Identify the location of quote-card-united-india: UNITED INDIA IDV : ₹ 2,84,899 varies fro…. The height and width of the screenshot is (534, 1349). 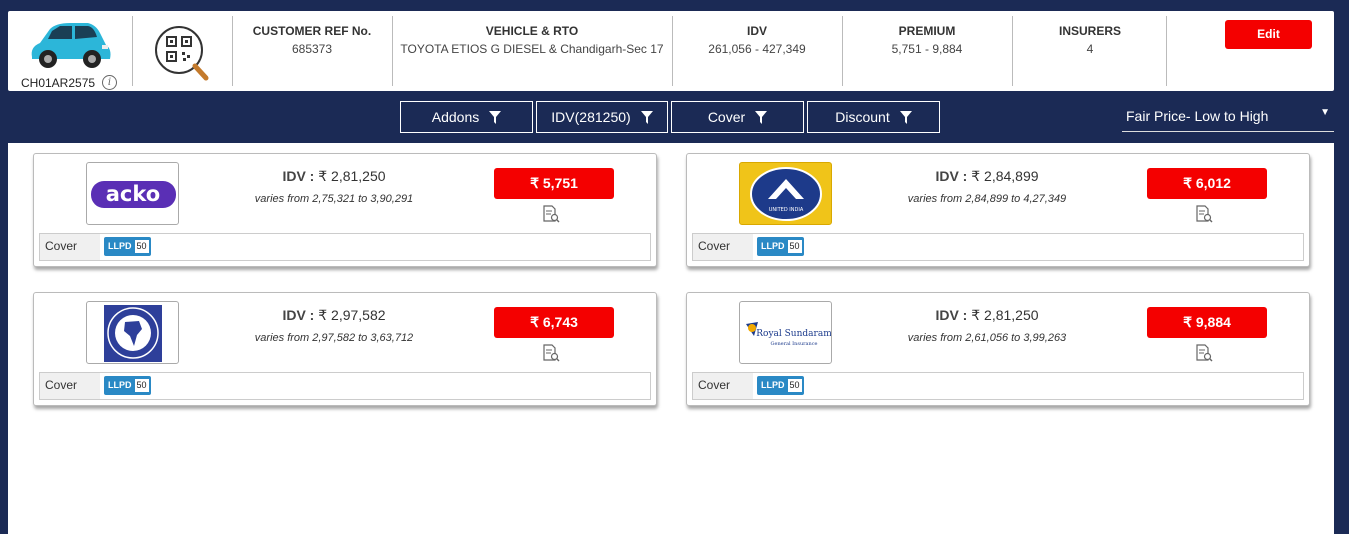
(998, 210).